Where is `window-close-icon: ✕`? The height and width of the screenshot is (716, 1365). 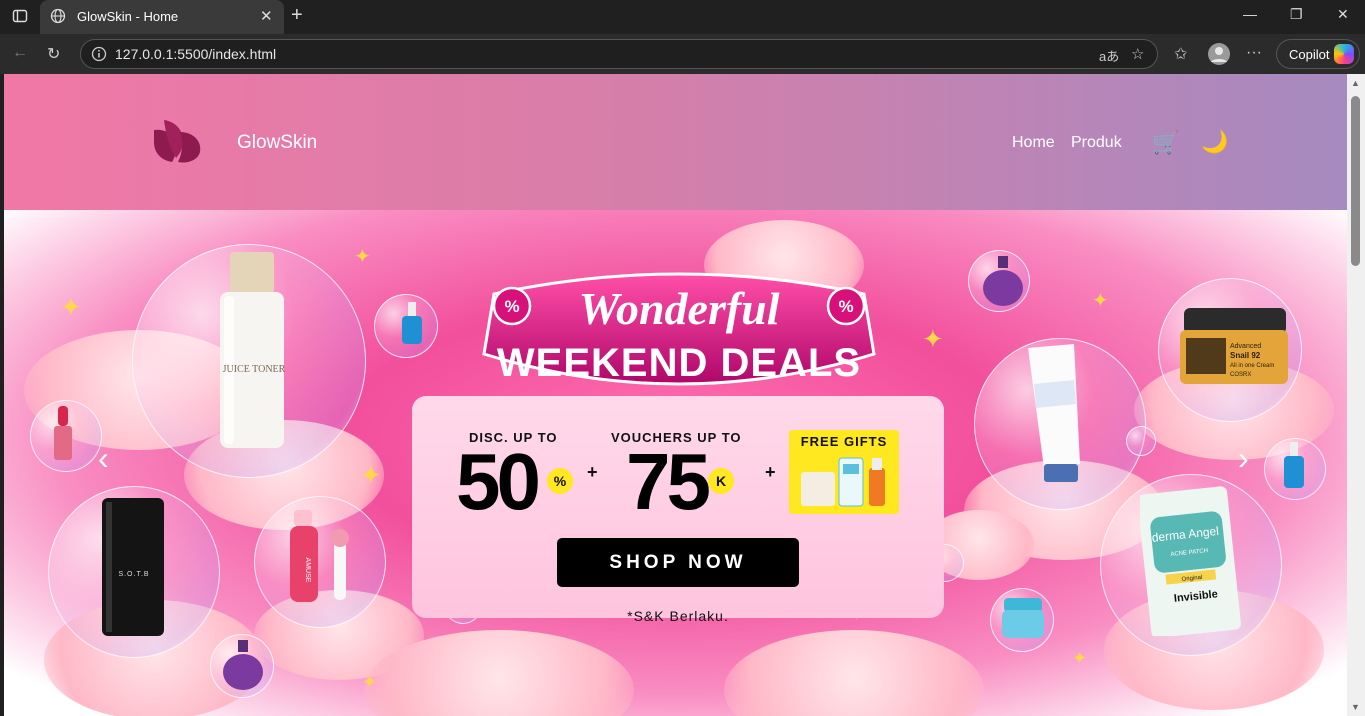 window-close-icon: ✕ is located at coordinates (1343, 14).